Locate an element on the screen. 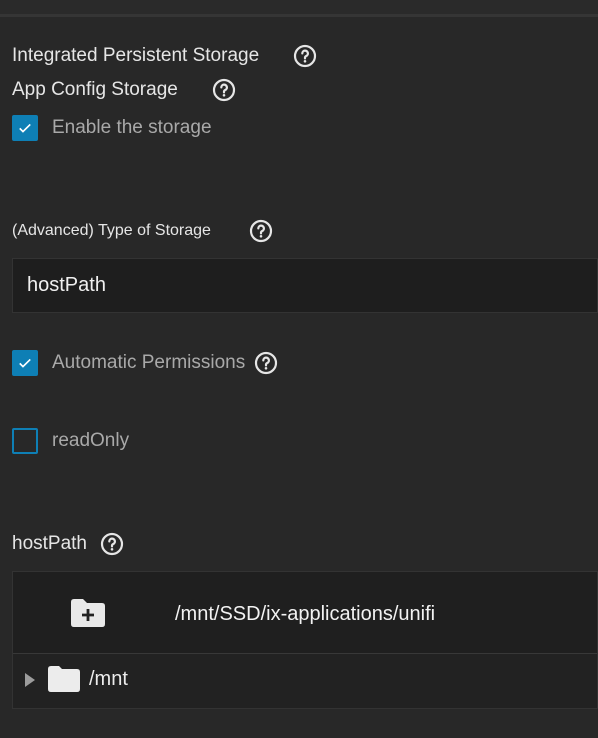  enable-storage-row: Enable the storage is located at coordinates (112, 128).